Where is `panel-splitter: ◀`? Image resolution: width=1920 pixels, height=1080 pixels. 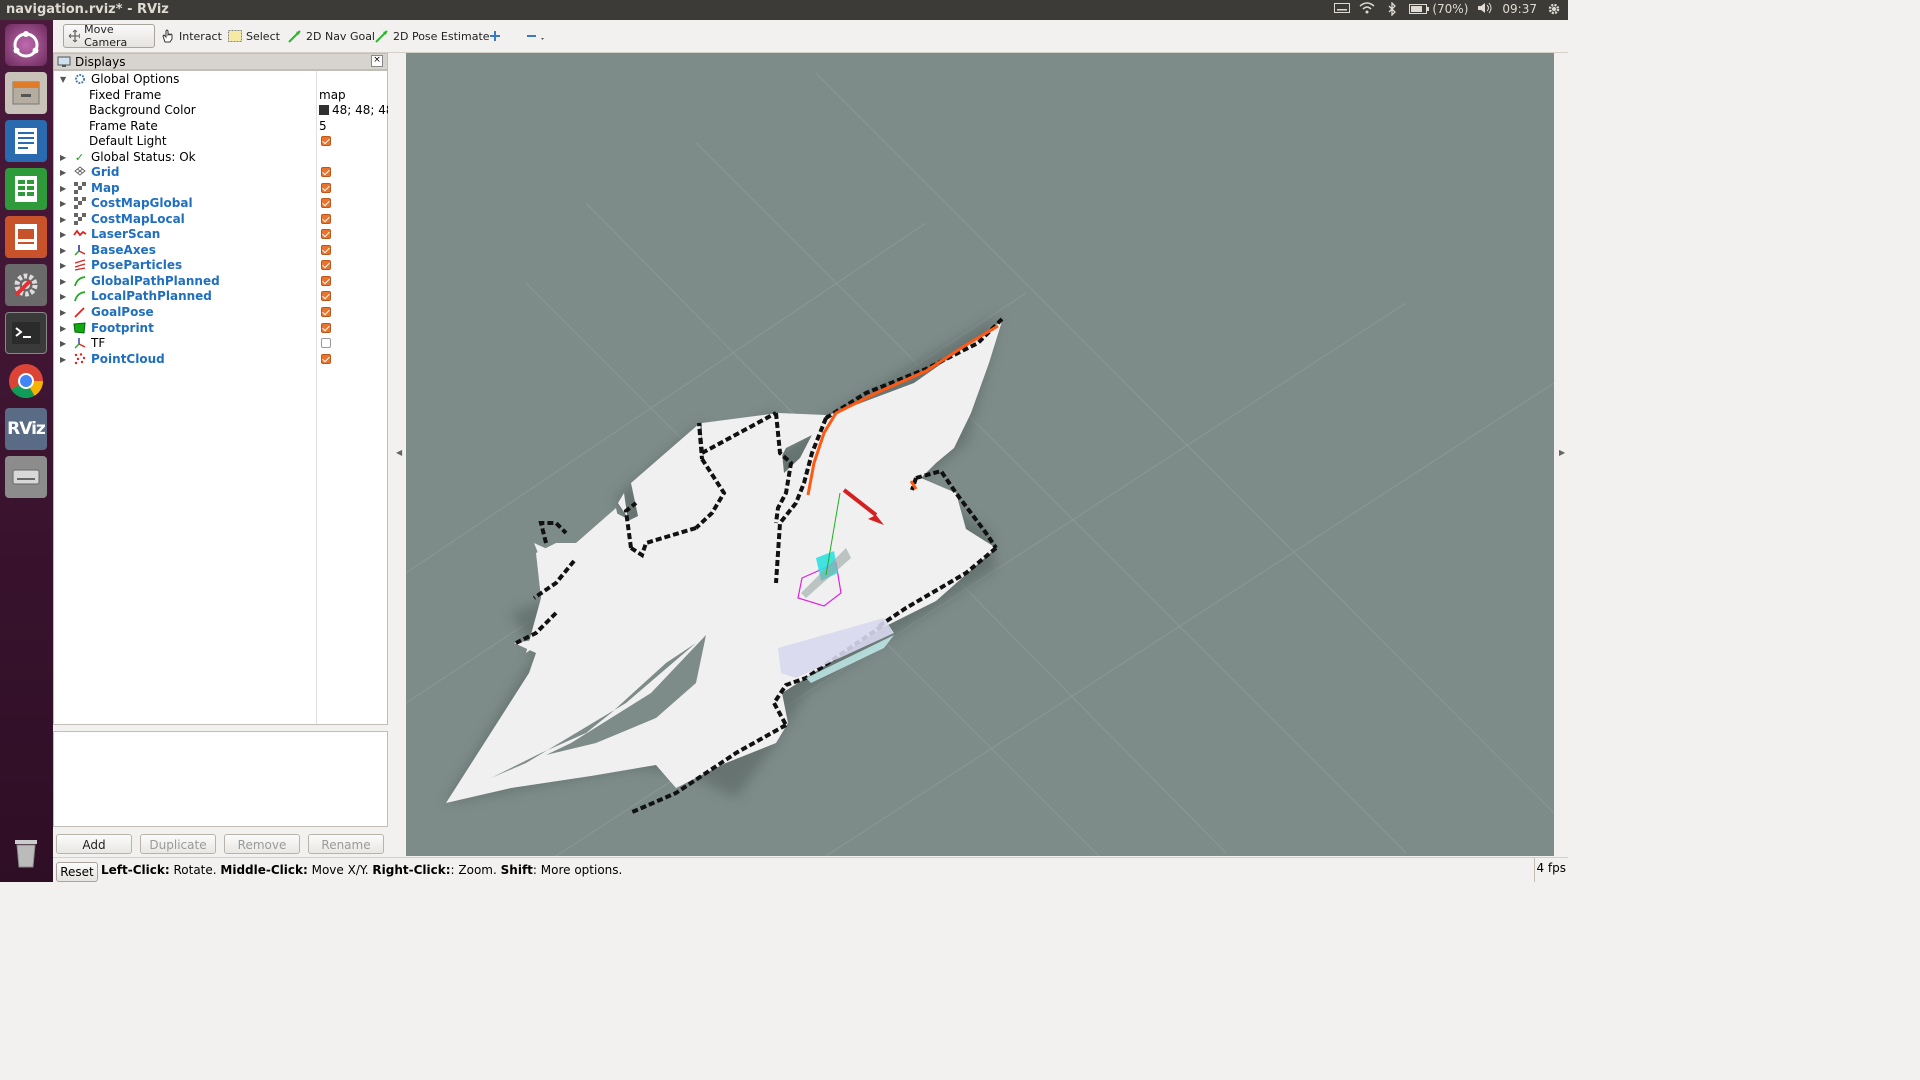 panel-splitter: ◀ is located at coordinates (397, 454).